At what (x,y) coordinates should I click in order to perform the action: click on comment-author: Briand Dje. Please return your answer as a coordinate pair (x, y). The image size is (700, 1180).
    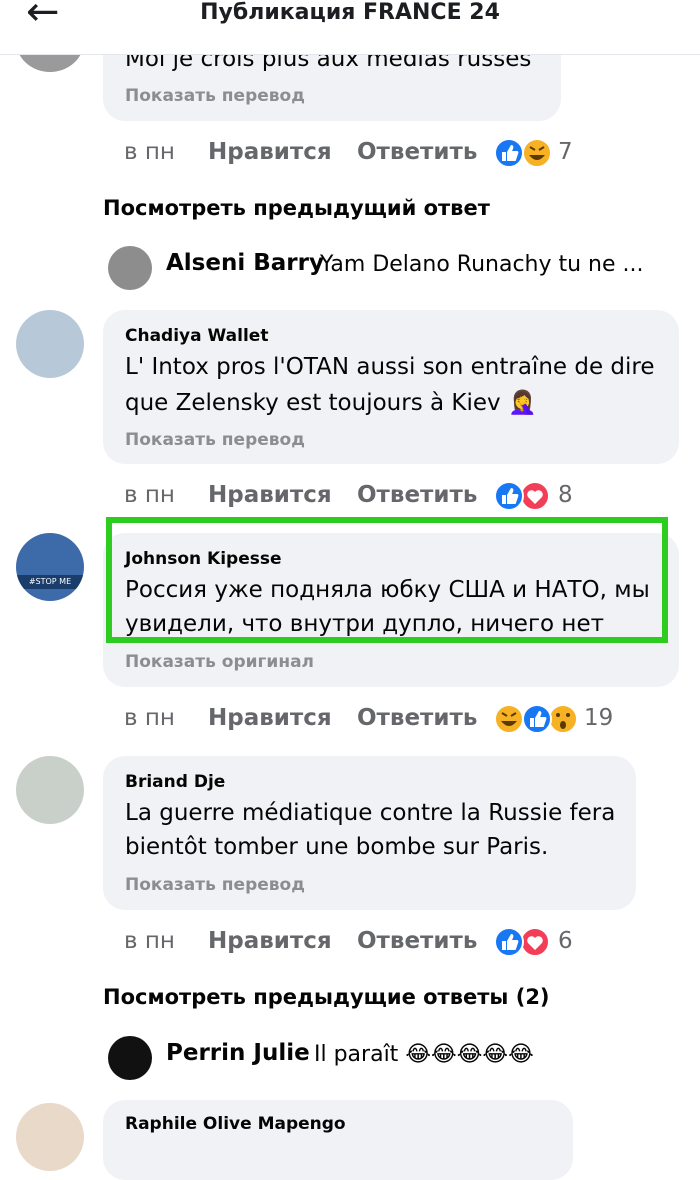
    Looking at the image, I should click on (175, 782).